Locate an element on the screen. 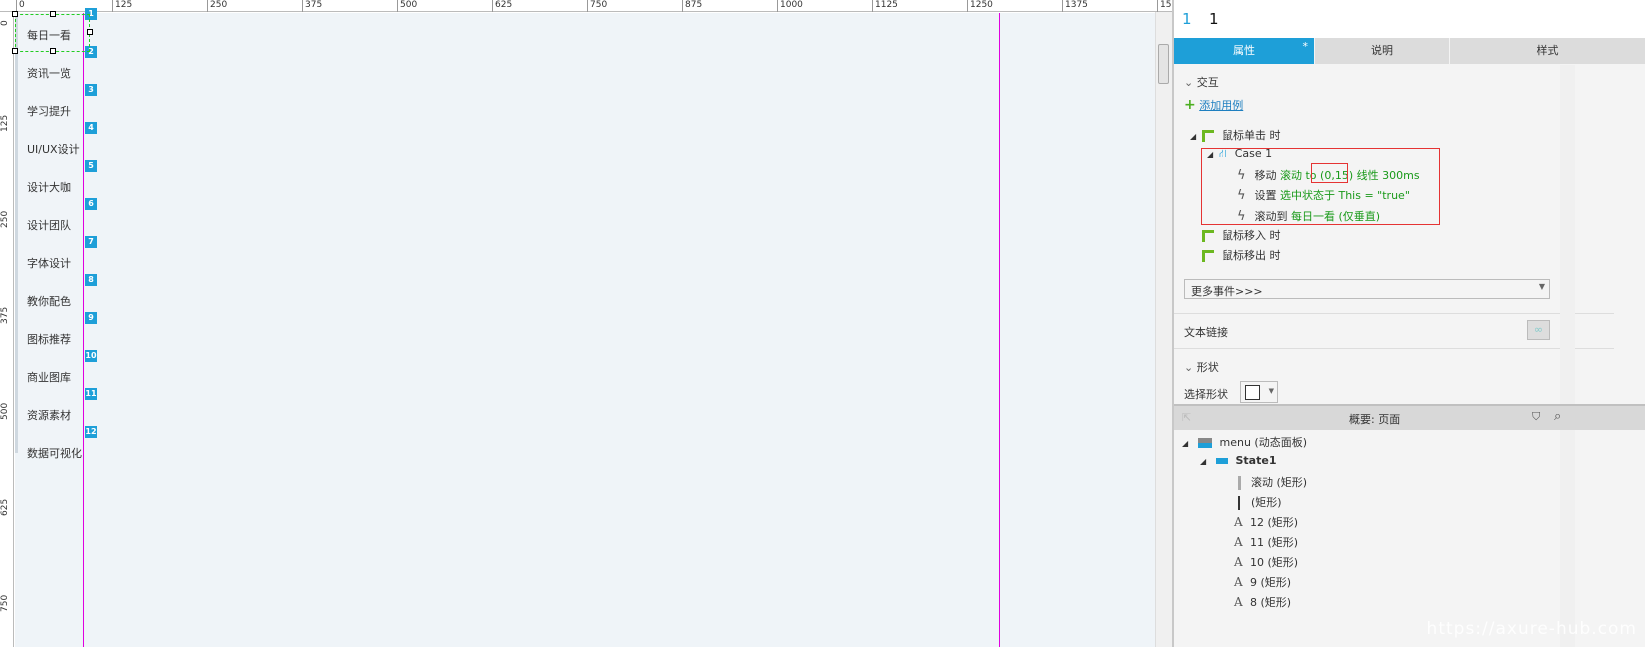 The height and width of the screenshot is (647, 1645). outline-item-label: 10 (矩形) is located at coordinates (1274, 562).